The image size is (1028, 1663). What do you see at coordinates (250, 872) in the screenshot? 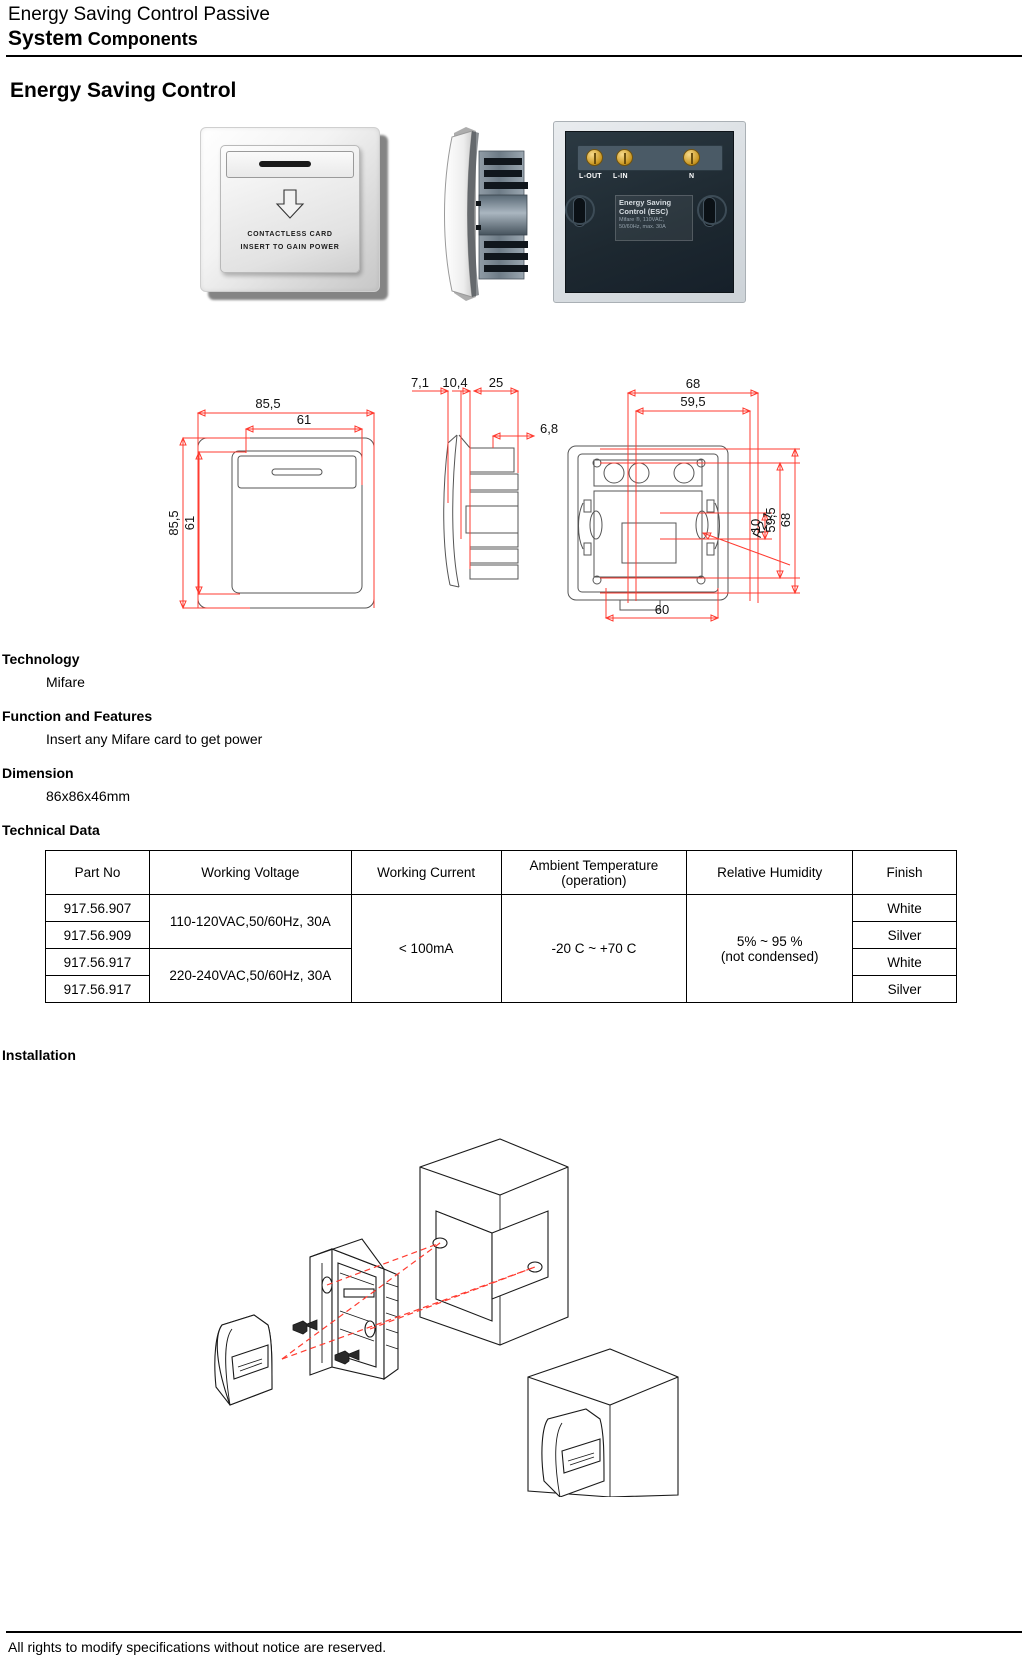
I see `column-header-voltage: Working Voltage` at bounding box center [250, 872].